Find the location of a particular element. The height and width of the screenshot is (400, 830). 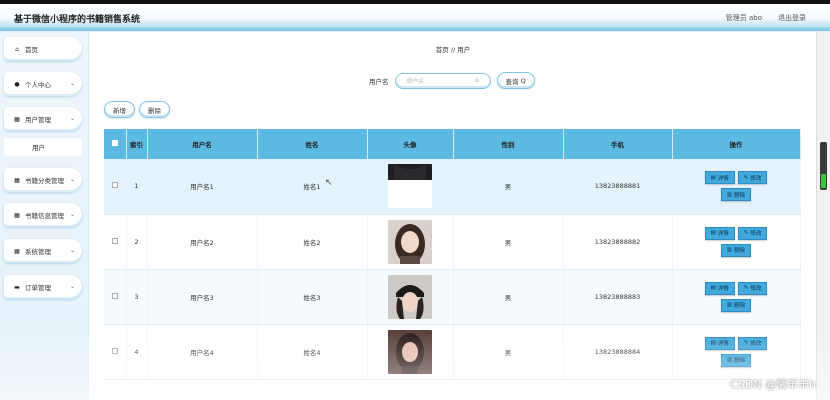

breadcrumb-current: 用户 is located at coordinates (464, 50).